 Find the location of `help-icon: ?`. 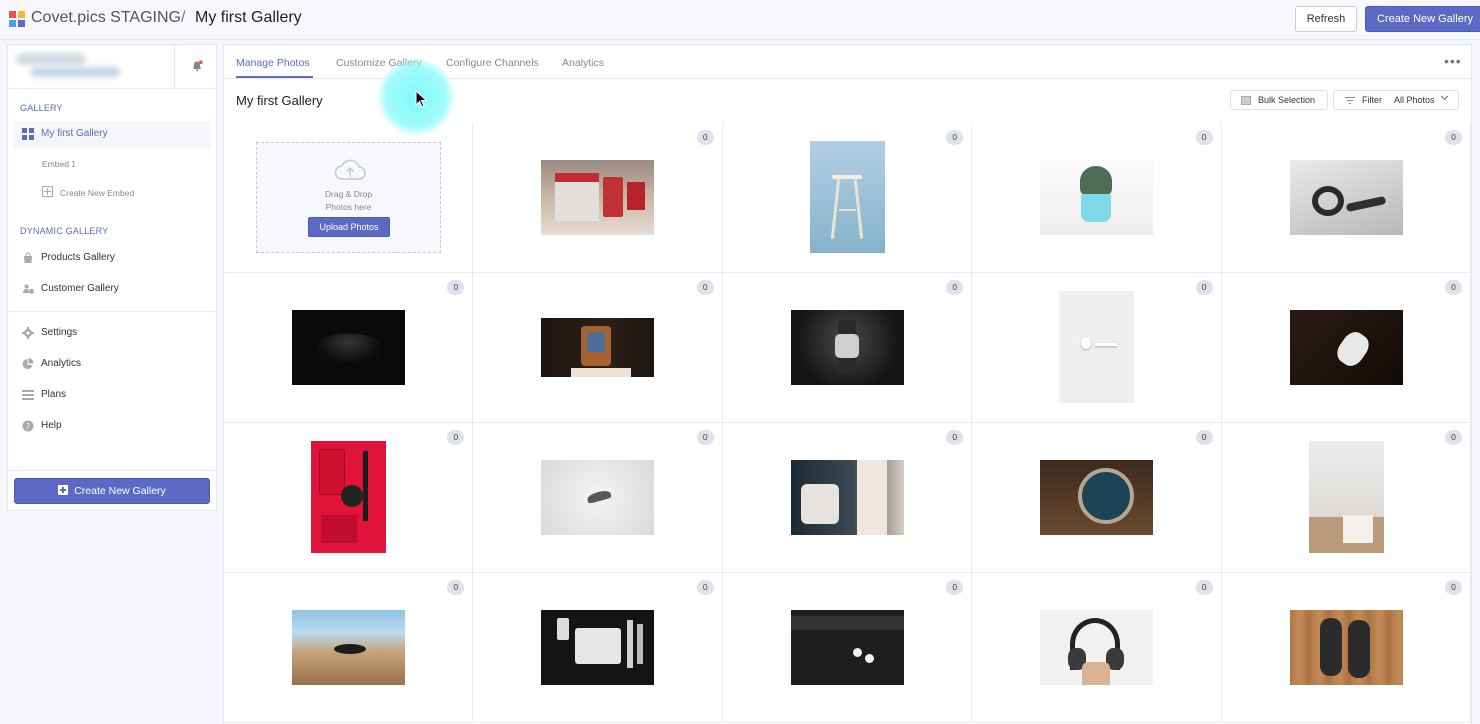

help-icon: ? is located at coordinates (28, 426).